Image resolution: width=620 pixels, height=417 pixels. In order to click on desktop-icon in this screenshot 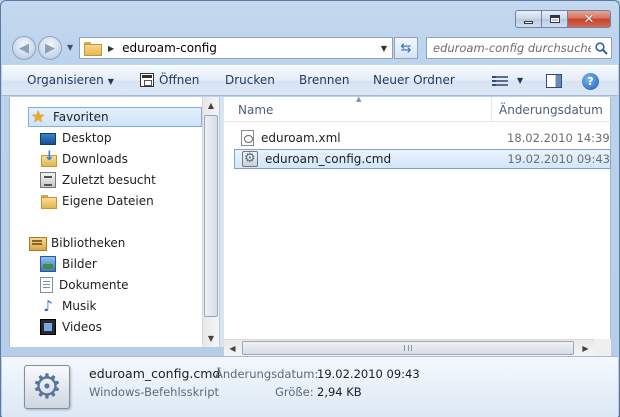, I will do `click(48, 139)`.